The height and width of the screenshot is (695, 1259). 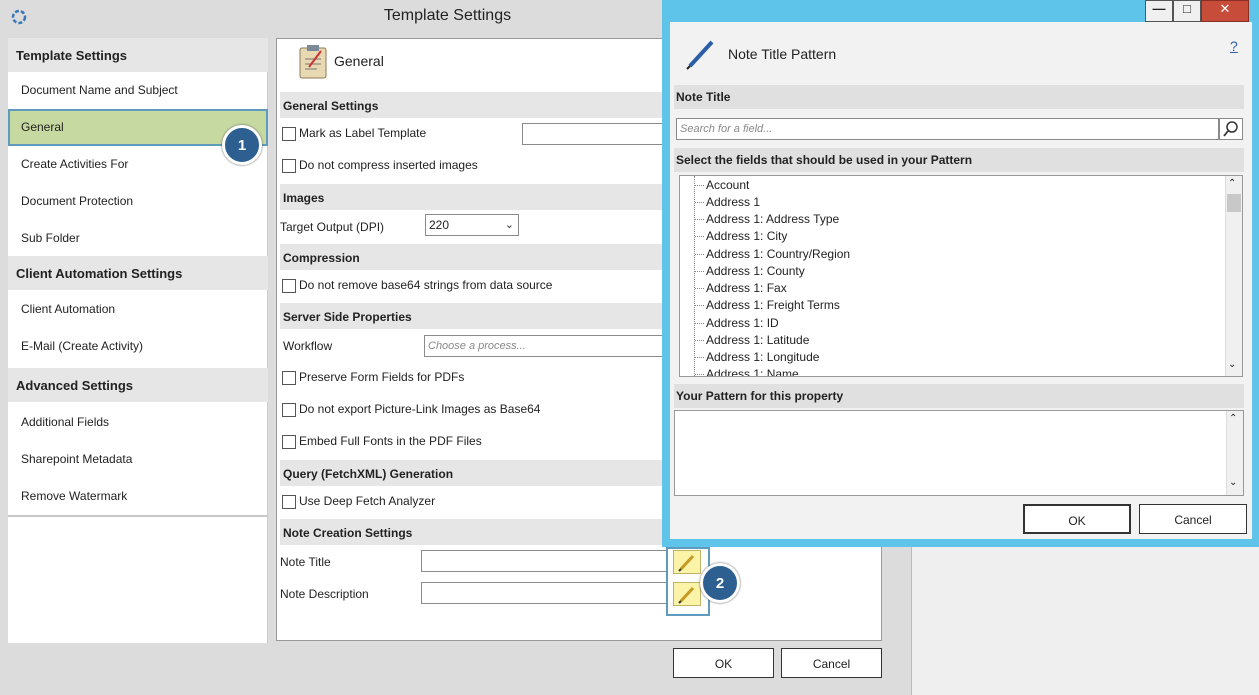 I want to click on minimize-button: —, so click(x=1159, y=11).